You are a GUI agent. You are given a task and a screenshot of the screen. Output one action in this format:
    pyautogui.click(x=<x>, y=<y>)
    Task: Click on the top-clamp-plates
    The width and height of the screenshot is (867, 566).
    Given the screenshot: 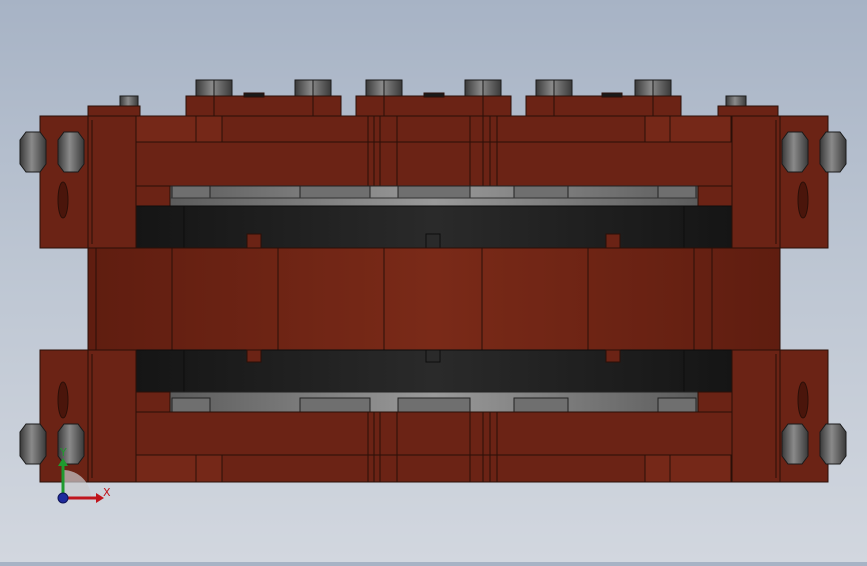 What is the action you would take?
    pyautogui.click(x=433, y=104)
    